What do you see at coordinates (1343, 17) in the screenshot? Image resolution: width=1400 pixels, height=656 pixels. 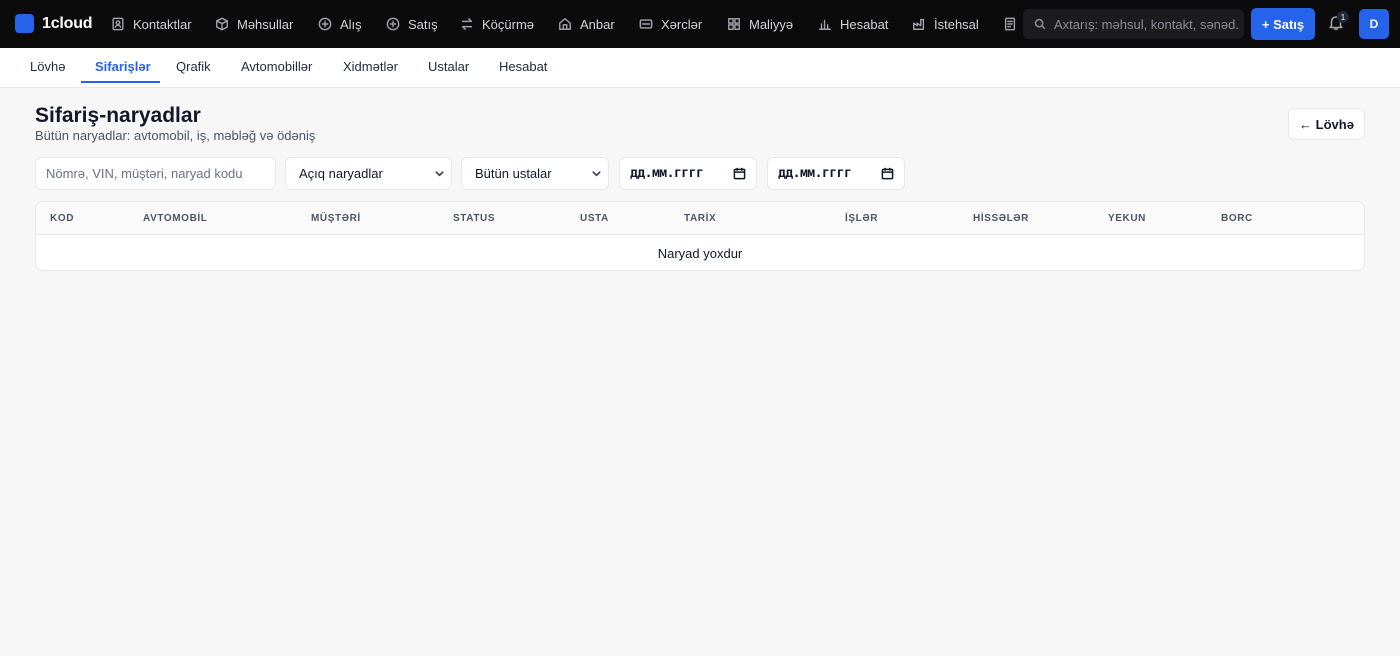 I see `notification-count-badge: 1` at bounding box center [1343, 17].